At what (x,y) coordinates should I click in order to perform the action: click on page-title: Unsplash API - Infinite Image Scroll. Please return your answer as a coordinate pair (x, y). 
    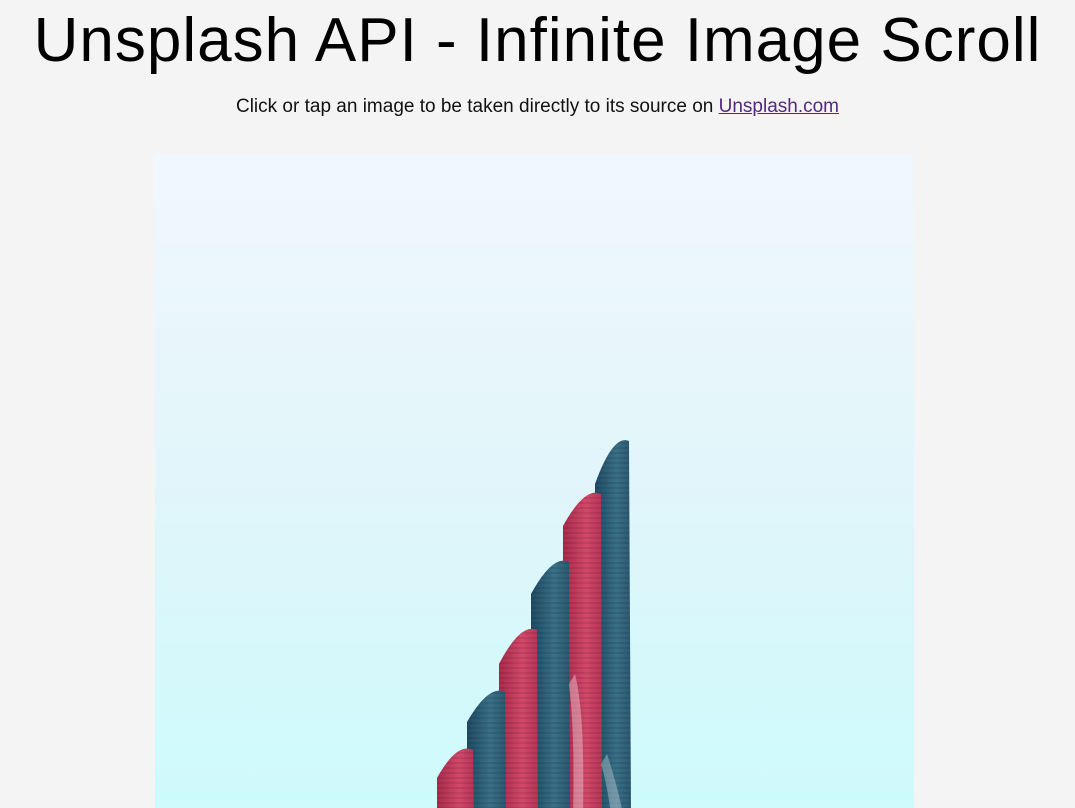
    Looking at the image, I should click on (537, 40).